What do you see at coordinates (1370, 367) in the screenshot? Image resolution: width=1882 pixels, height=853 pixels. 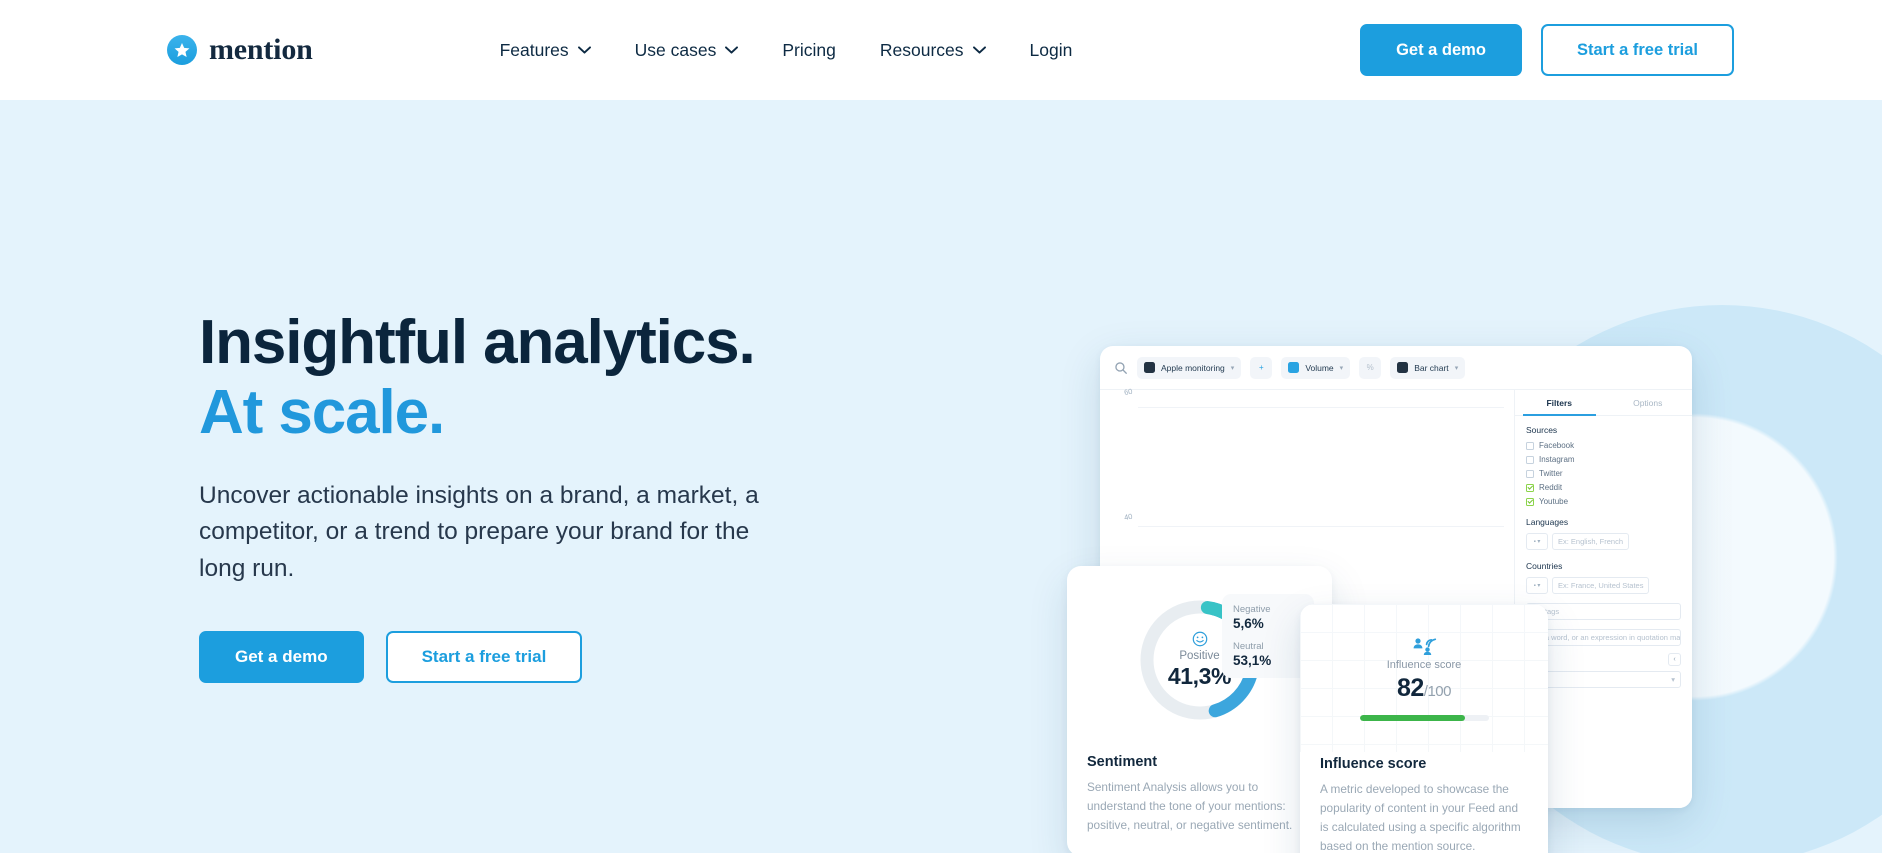 I see `percent-chip-button: %` at bounding box center [1370, 367].